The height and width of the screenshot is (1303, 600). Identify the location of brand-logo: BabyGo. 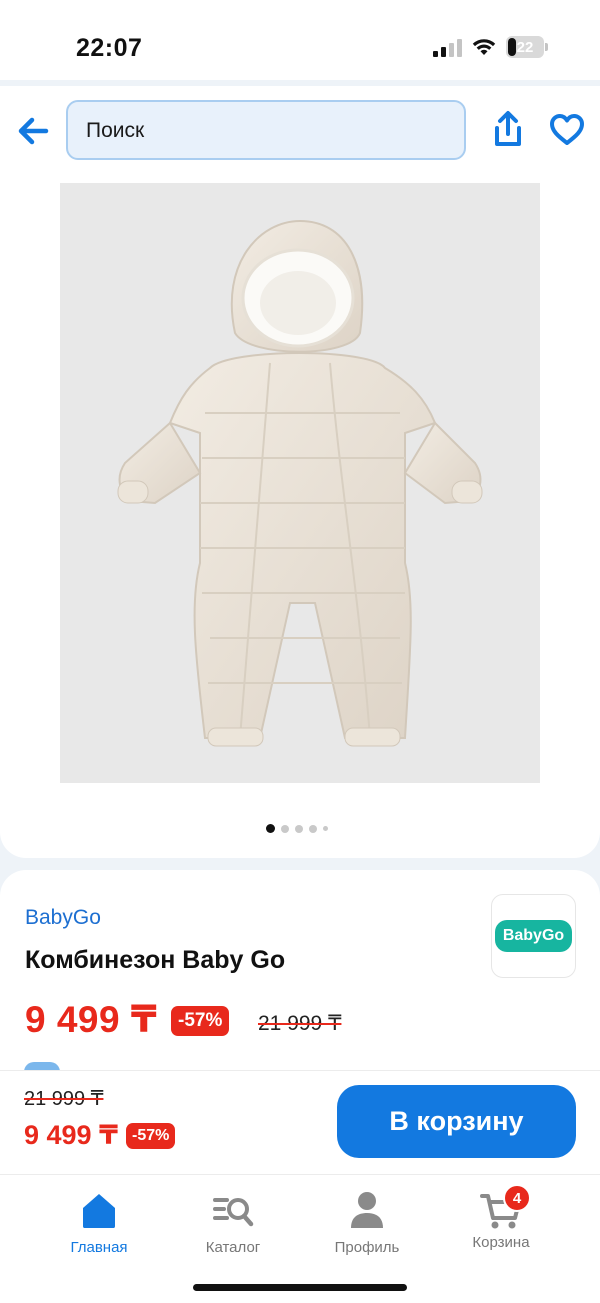
(533, 936).